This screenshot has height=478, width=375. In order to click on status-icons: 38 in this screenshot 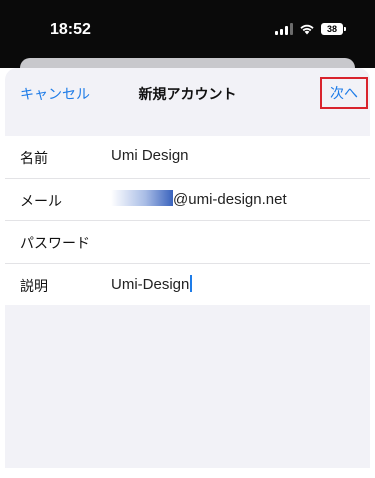, I will do `click(310, 29)`.